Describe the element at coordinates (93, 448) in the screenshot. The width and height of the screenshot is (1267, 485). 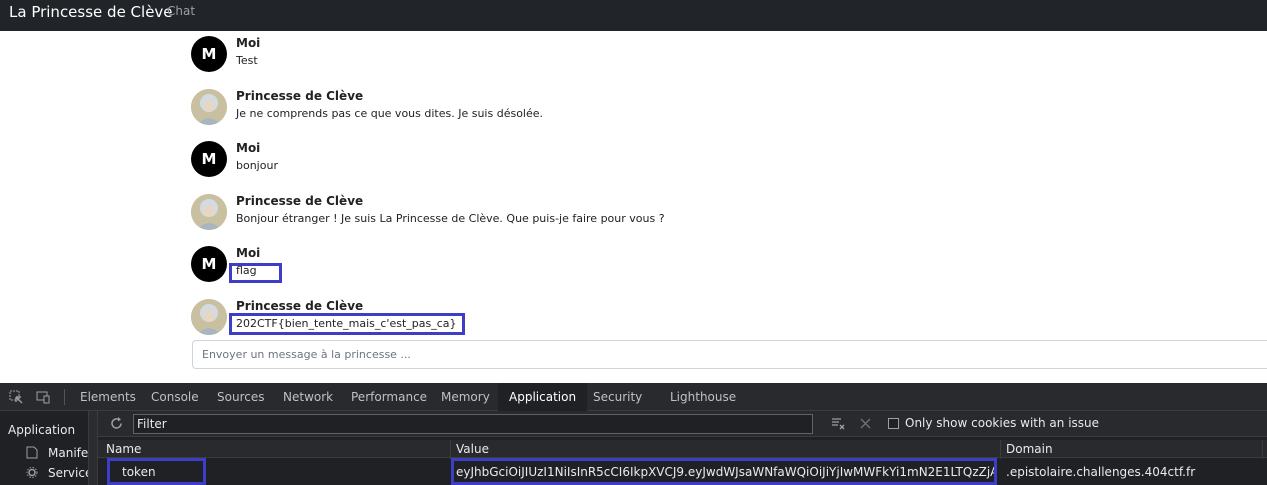
I see `panel-splitter` at that location.